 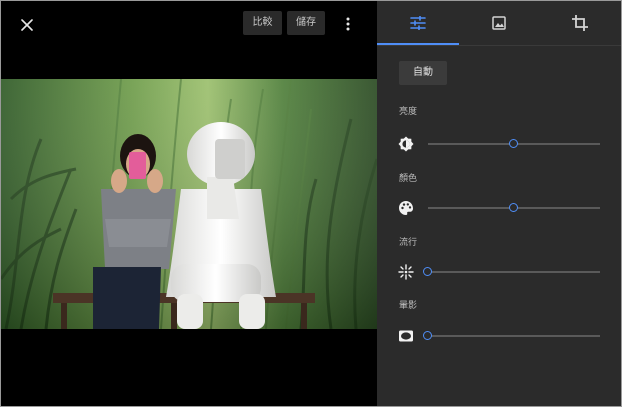 What do you see at coordinates (406, 208) in the screenshot?
I see `palette-icon` at bounding box center [406, 208].